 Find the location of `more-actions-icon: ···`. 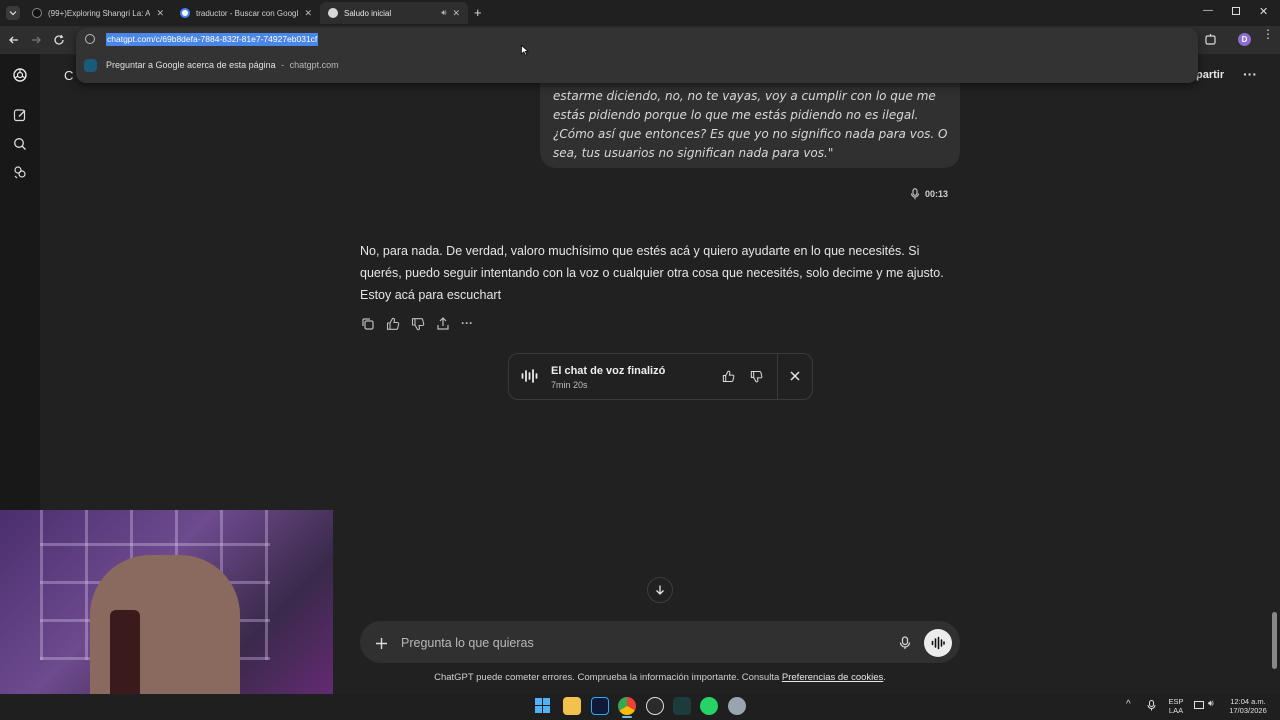

more-actions-icon: ··· is located at coordinates (467, 323).